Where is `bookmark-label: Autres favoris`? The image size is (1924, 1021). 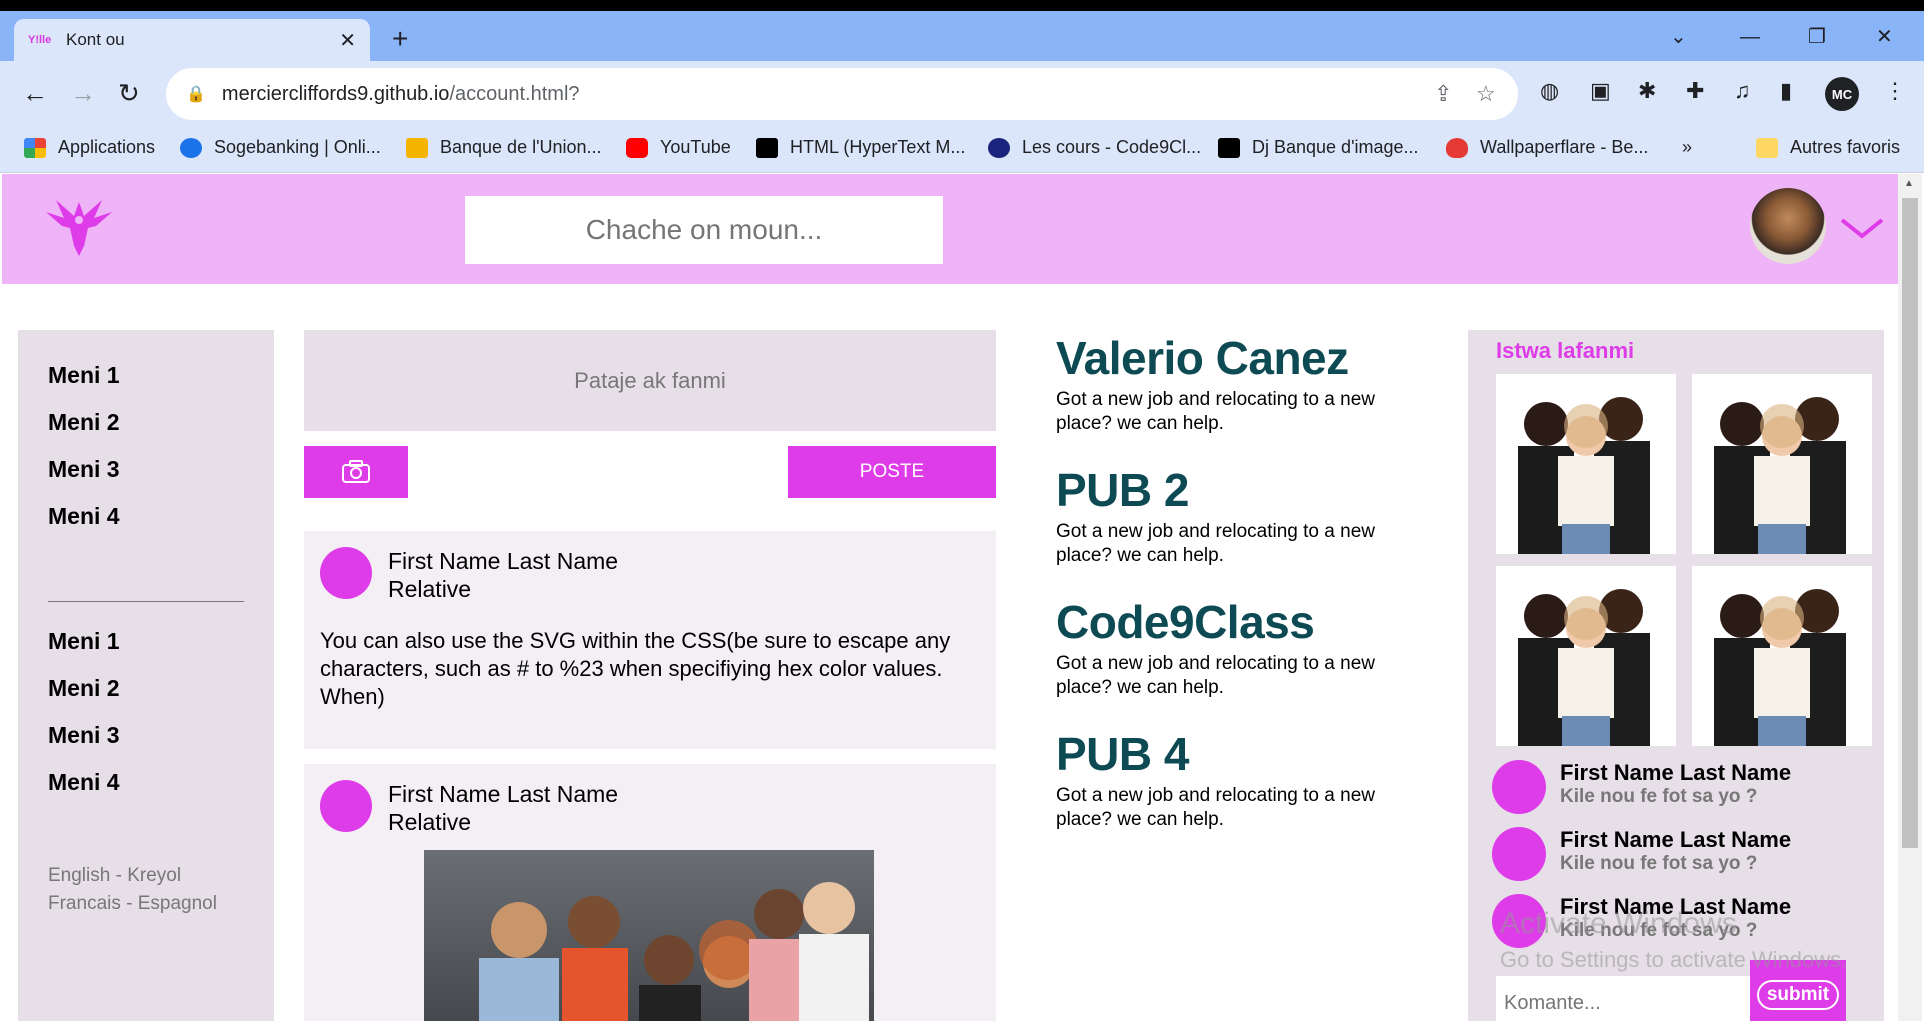 bookmark-label: Autres favoris is located at coordinates (1845, 147).